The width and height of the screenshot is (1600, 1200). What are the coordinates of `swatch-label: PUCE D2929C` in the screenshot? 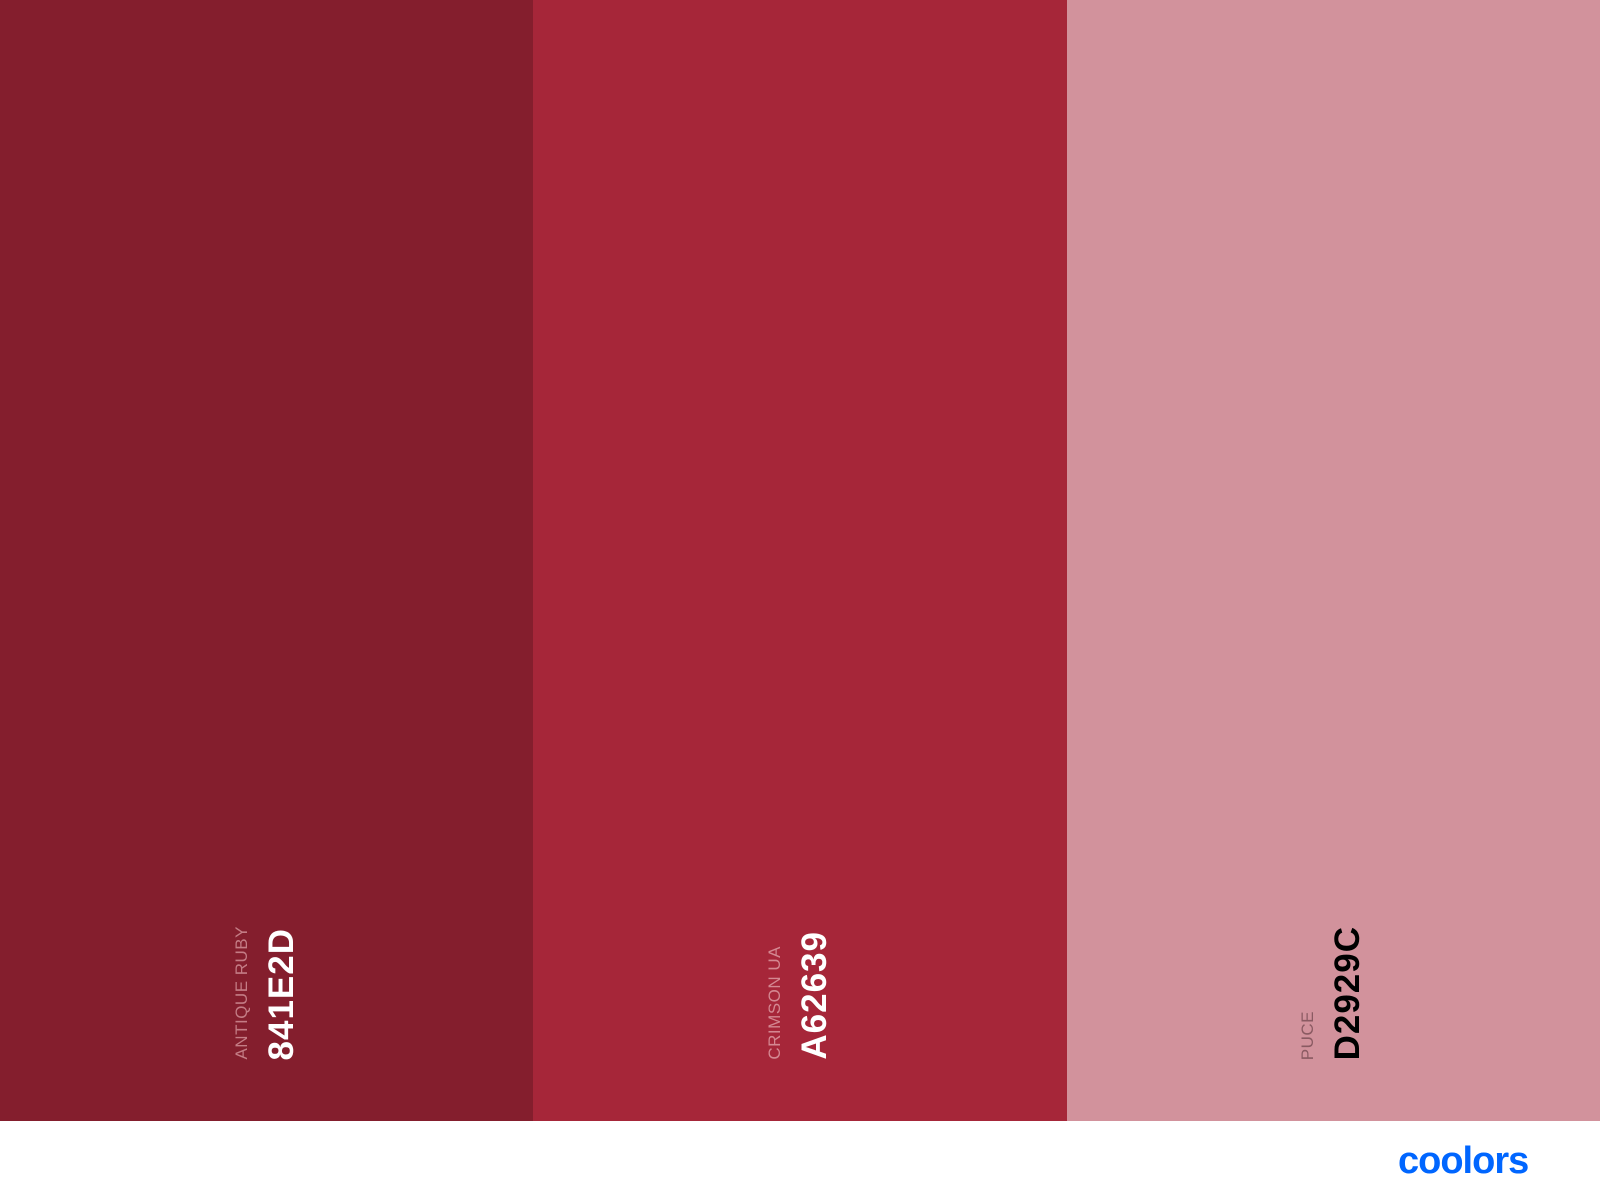 It's located at (1333, 993).